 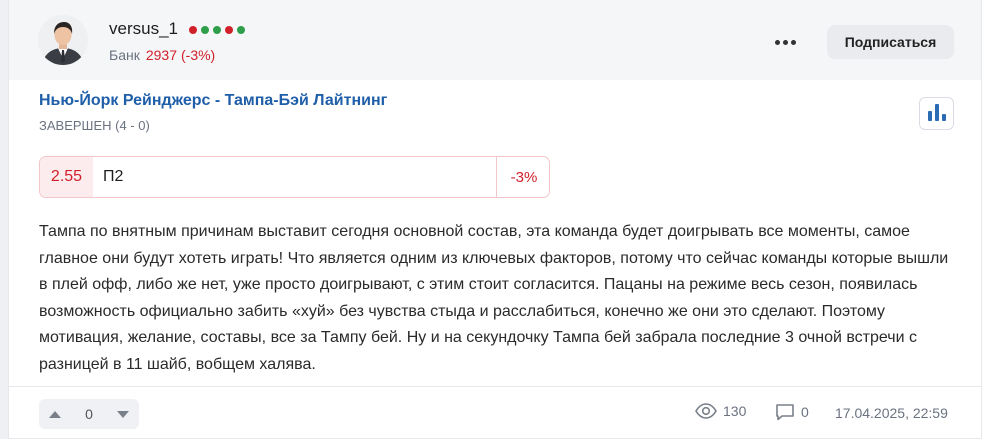 I want to click on bank-value: 2937, so click(x=161, y=55).